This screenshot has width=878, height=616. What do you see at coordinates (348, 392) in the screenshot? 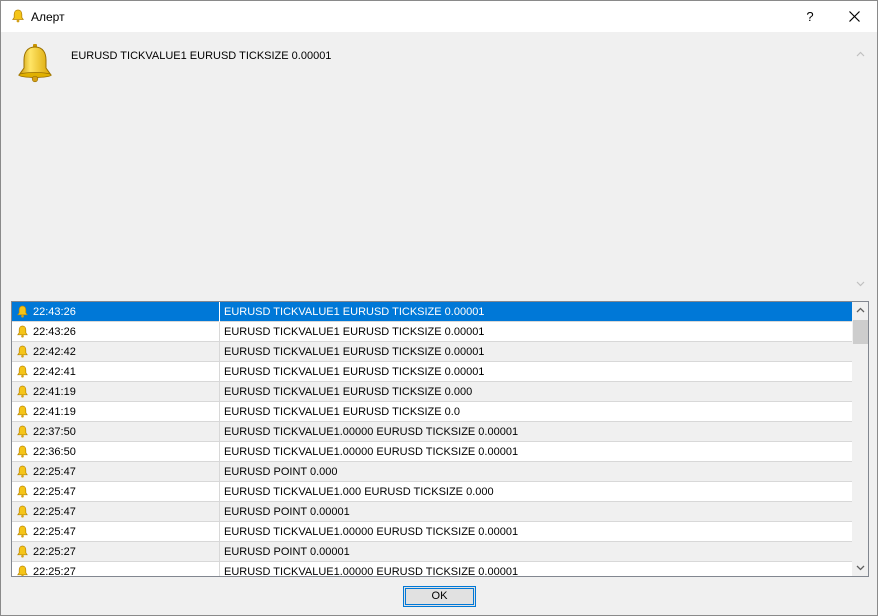
I see `row-message: EURUSD TICKVALUE1 EURUSD TICKSIZE 0.000` at bounding box center [348, 392].